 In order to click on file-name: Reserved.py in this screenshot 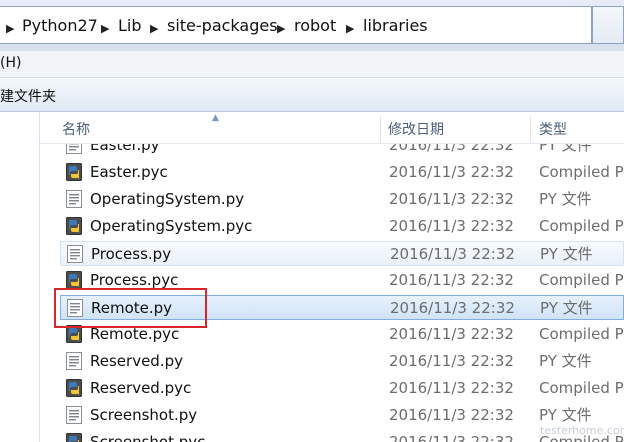, I will do `click(136, 361)`.